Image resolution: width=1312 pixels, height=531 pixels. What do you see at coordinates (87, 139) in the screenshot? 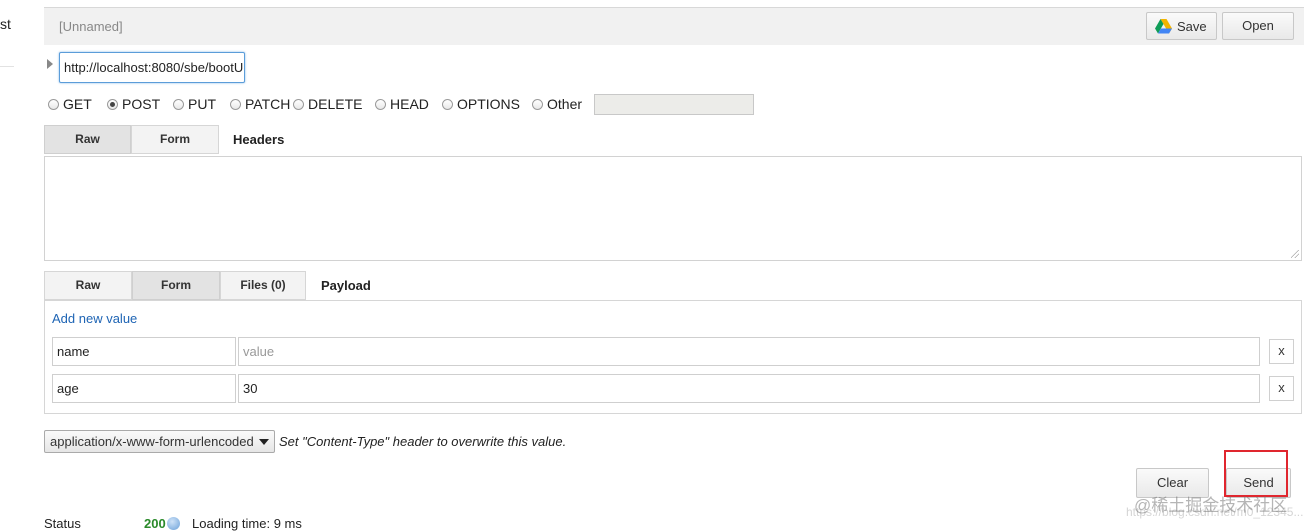
I see `headers-tab-raw: Raw` at bounding box center [87, 139].